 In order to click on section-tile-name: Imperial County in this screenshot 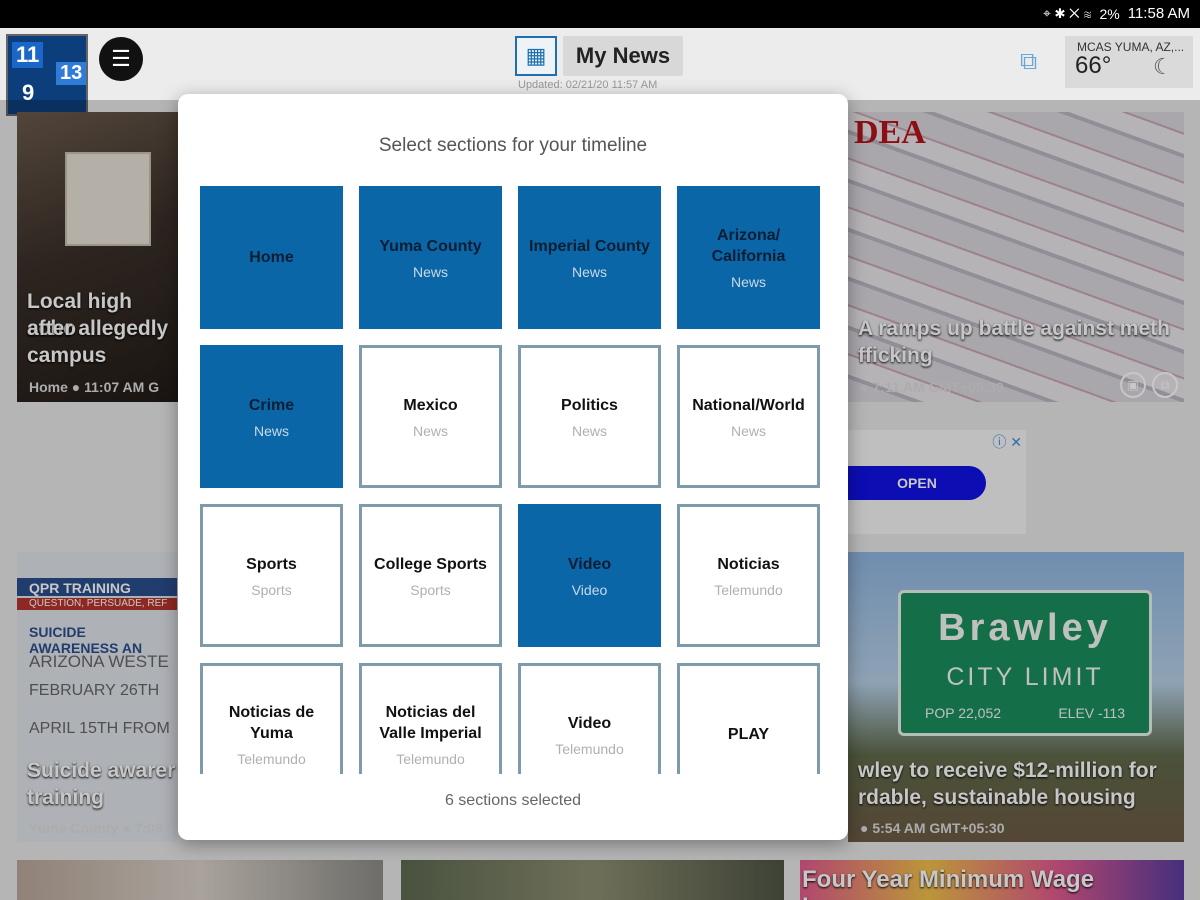, I will do `click(589, 246)`.